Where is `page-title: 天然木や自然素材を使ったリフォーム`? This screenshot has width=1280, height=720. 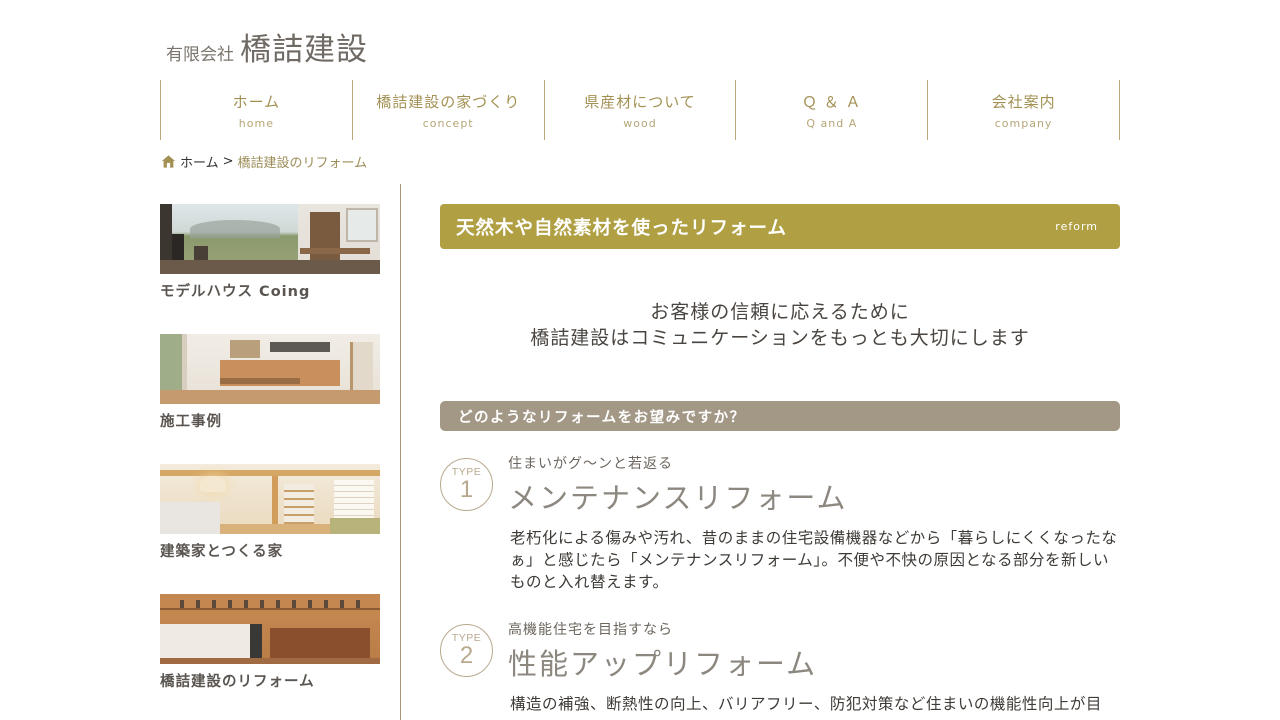 page-title: 天然木や自然素材を使ったリフォーム is located at coordinates (621, 228).